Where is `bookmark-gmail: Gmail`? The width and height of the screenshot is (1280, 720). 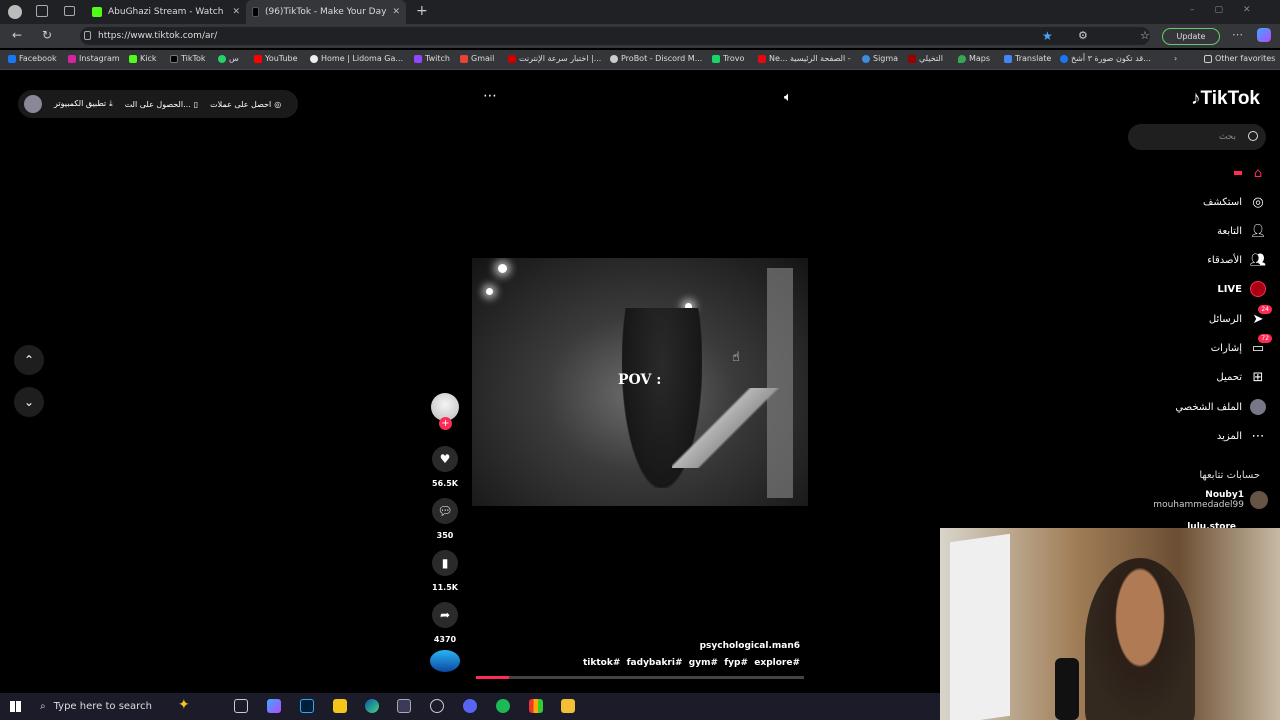 bookmark-gmail: Gmail is located at coordinates (477, 58).